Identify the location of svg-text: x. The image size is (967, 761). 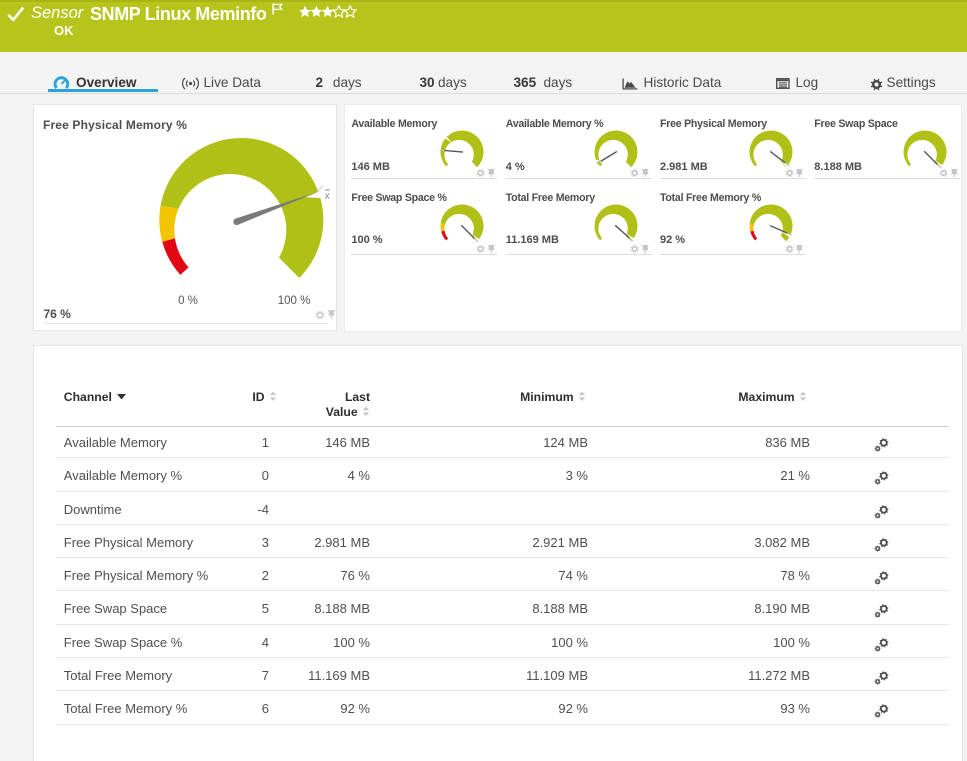
(327, 196).